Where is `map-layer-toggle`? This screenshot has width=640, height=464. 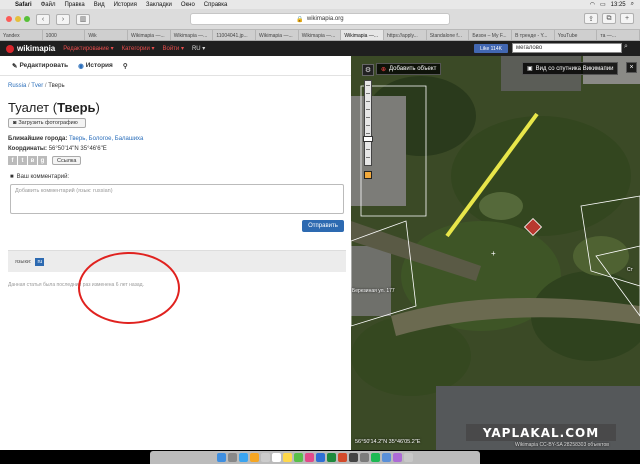
map-layer-toggle is located at coordinates (368, 175).